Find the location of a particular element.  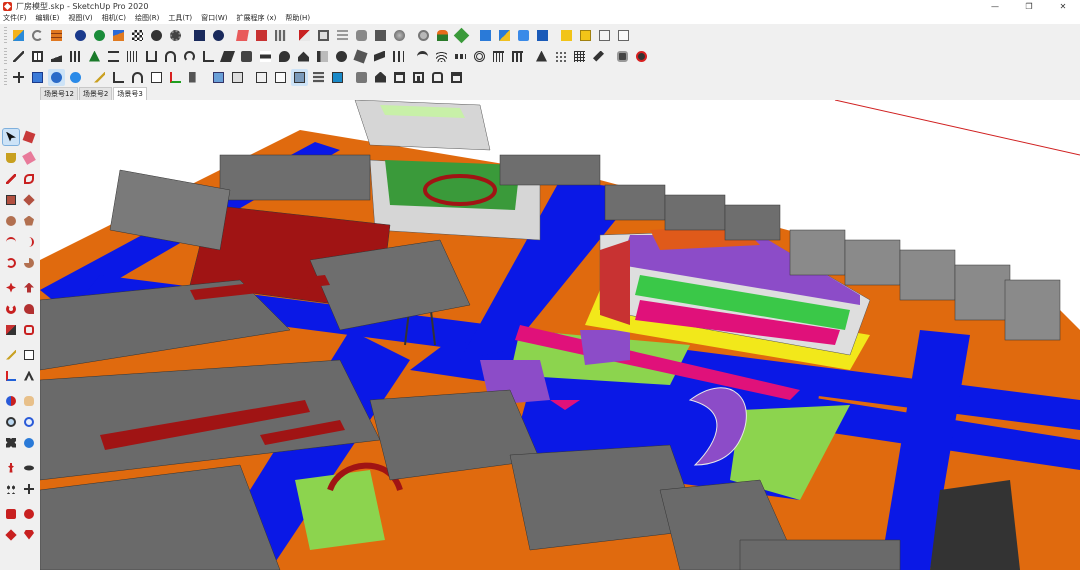

plugin-13-button is located at coordinates (485, 35).